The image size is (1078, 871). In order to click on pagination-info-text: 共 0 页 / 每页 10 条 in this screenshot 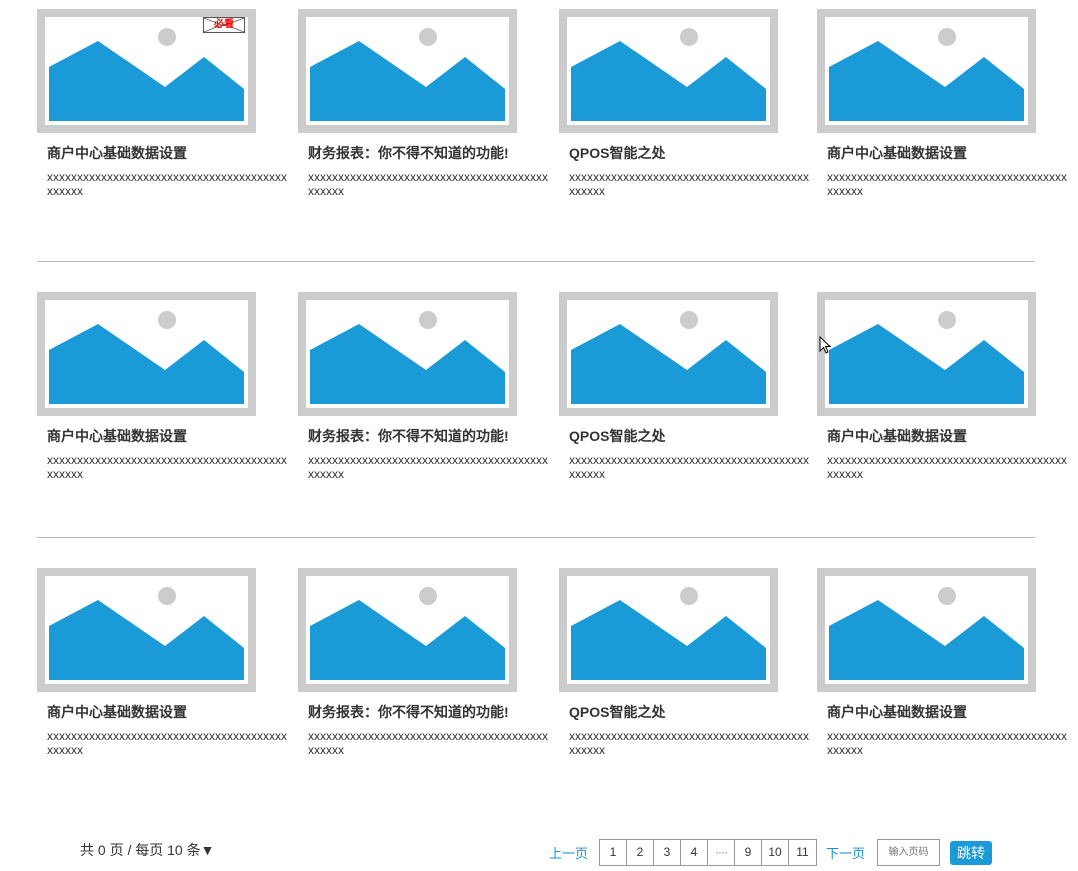, I will do `click(140, 850)`.